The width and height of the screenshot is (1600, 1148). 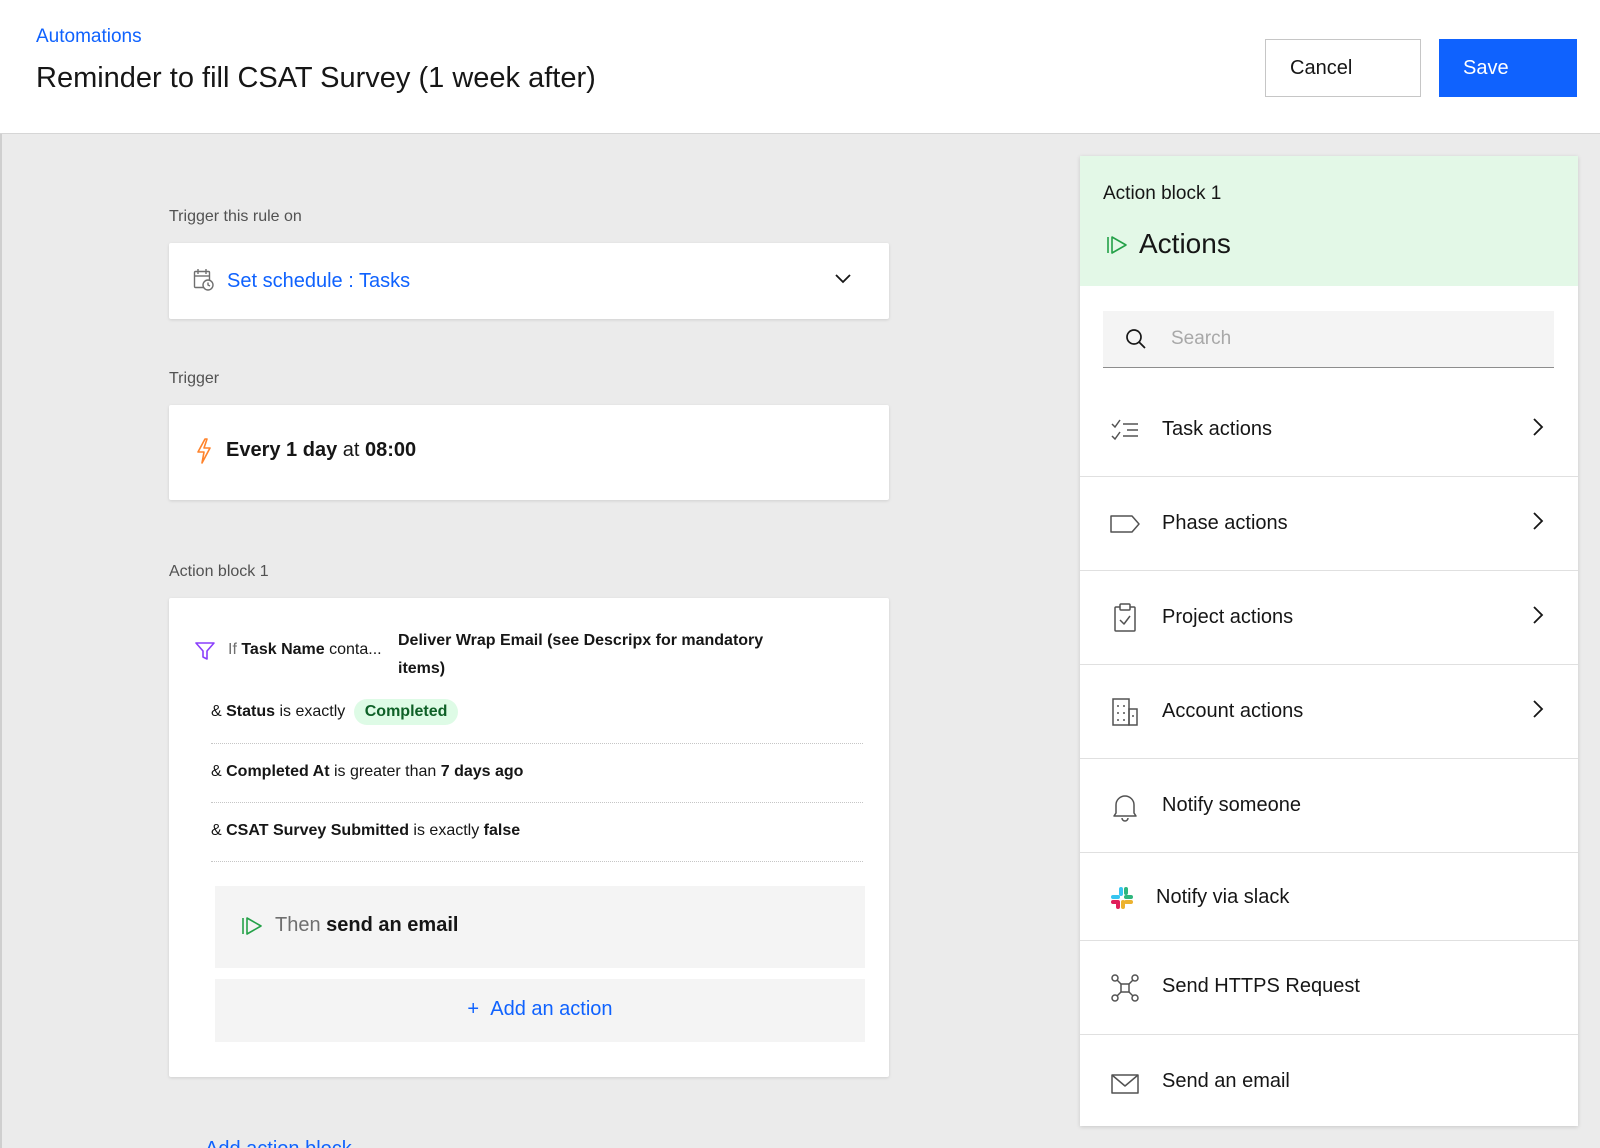 I want to click on menu-label: Phase actions, so click(x=1225, y=523).